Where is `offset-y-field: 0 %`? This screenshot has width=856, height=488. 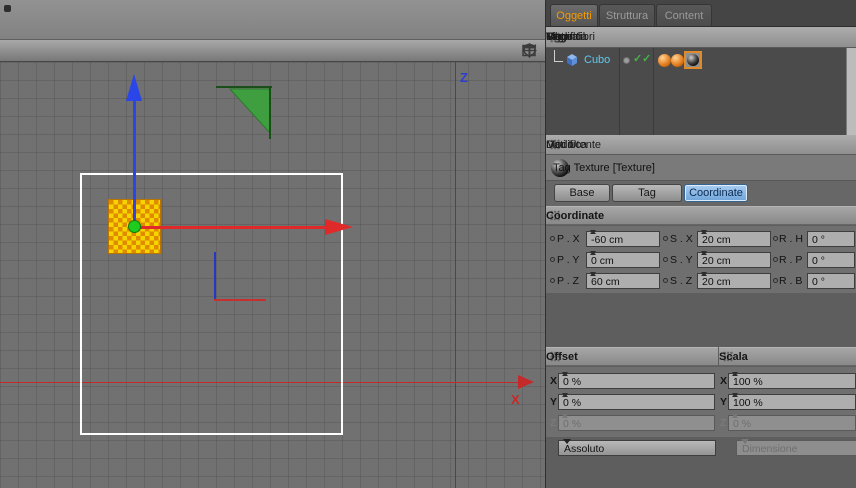 offset-y-field: 0 % is located at coordinates (636, 401).